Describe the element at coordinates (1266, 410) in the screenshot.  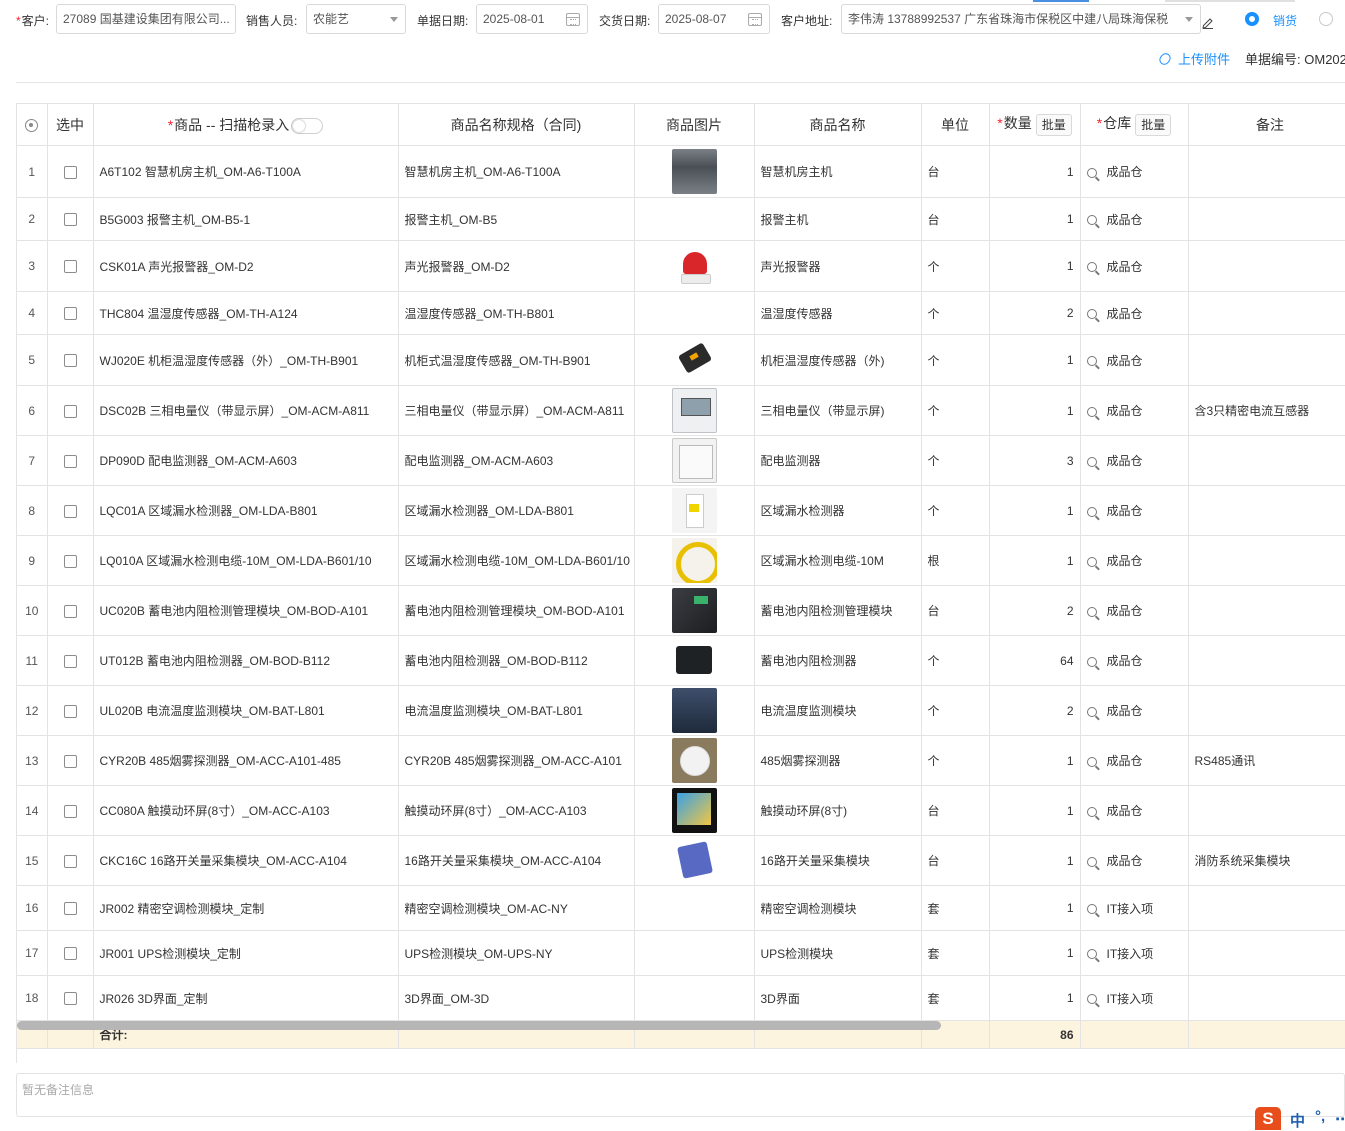
I see `remark-cell: 含3只精密电流互感器` at that location.